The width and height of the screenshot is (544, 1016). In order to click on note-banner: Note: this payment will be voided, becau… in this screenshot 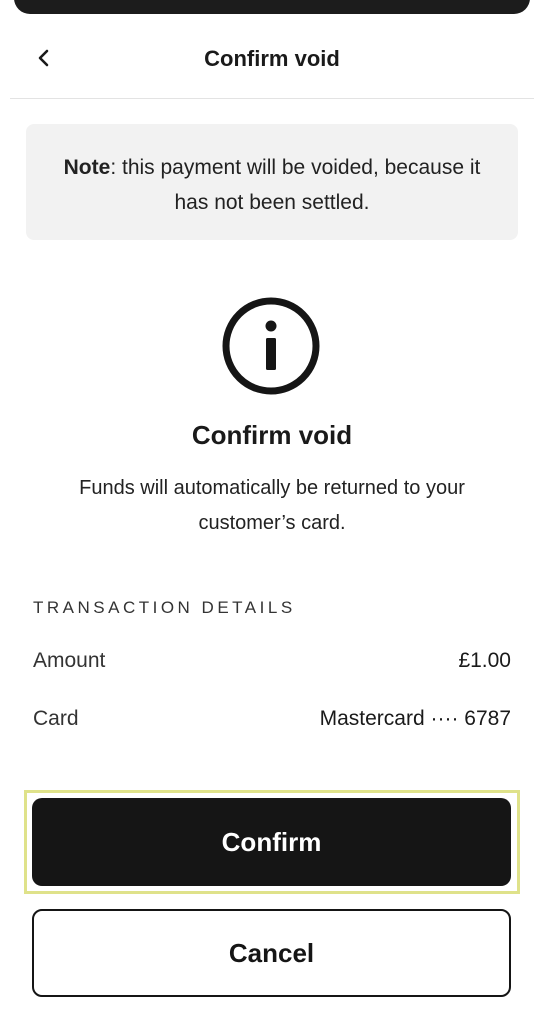, I will do `click(272, 182)`.